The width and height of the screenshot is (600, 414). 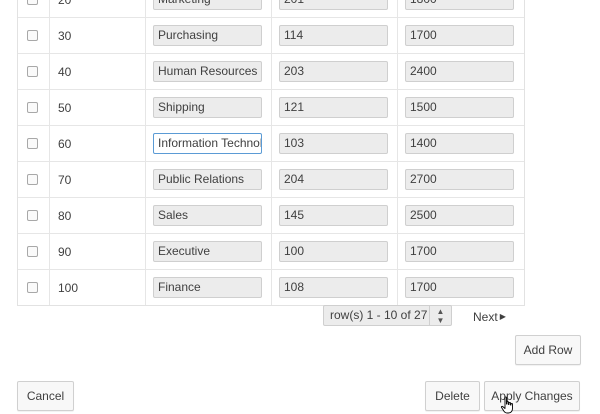 I want to click on next-page-label: Next, so click(x=485, y=317).